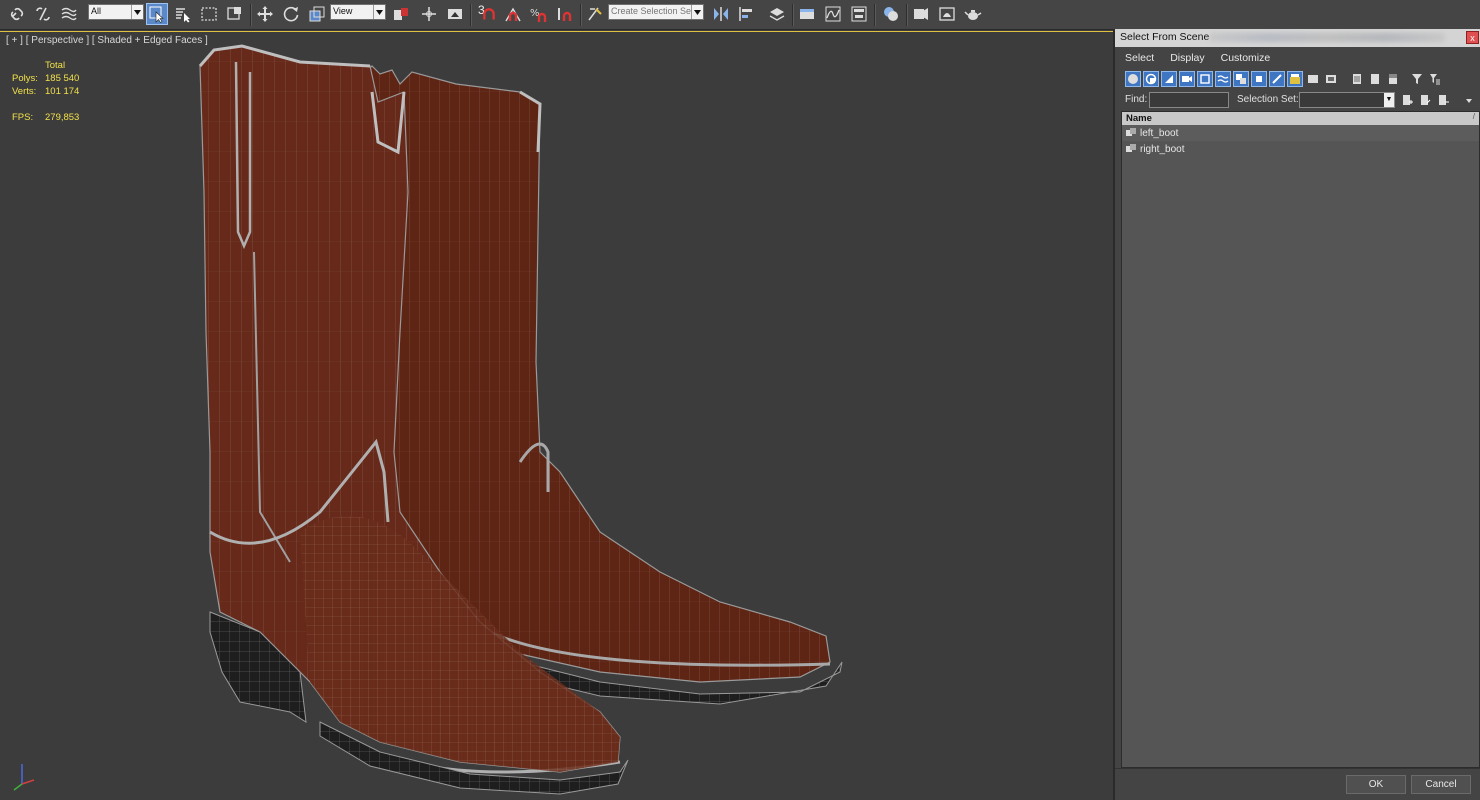 This screenshot has width=1480, height=800. I want to click on sort-indicator-icon: /, so click(1473, 116).